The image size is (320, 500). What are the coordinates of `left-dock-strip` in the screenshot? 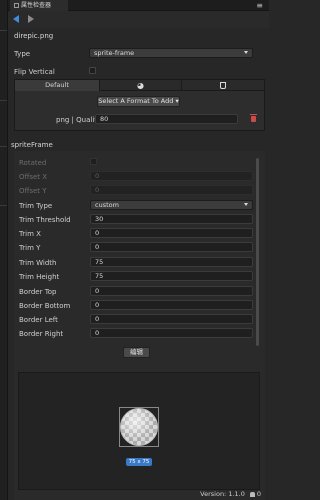 It's located at (4, 250).